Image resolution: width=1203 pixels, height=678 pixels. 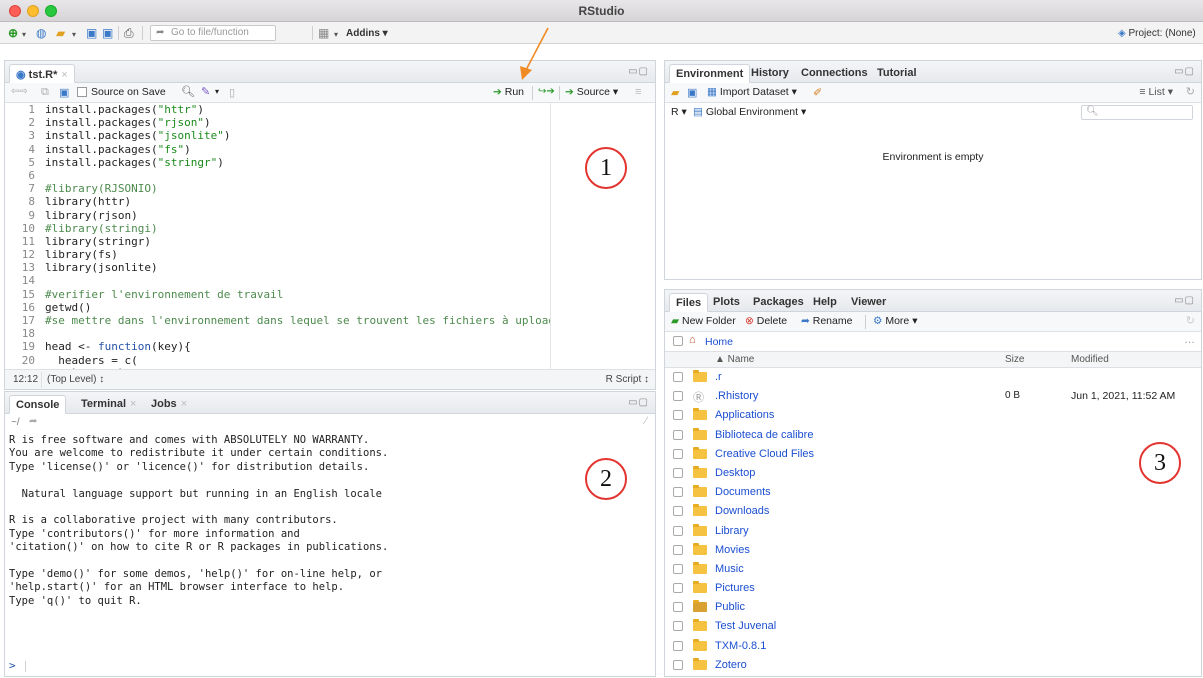 What do you see at coordinates (732, 531) in the screenshot?
I see `file-name-link: Library` at bounding box center [732, 531].